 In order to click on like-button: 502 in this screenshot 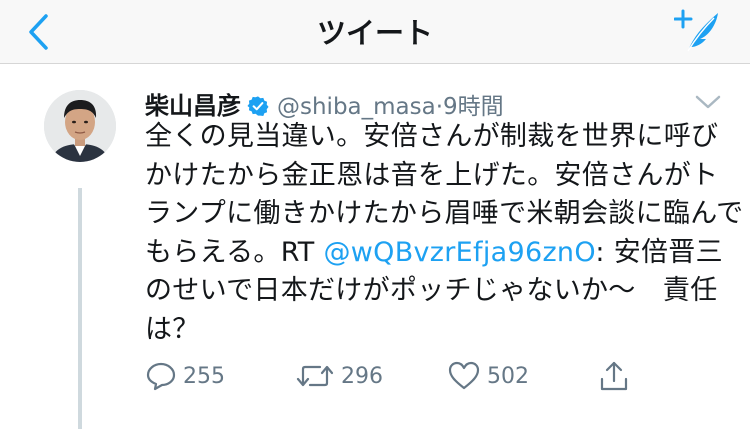, I will do `click(488, 376)`.